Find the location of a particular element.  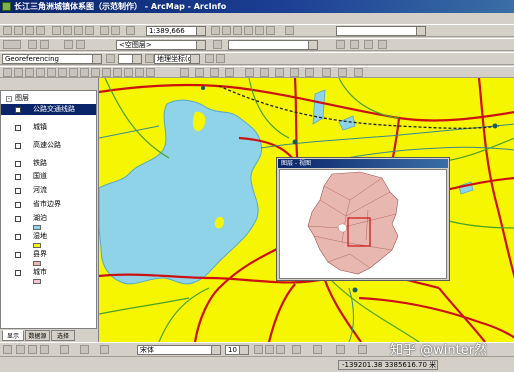

select-features-icon is located at coordinates (95, 72).